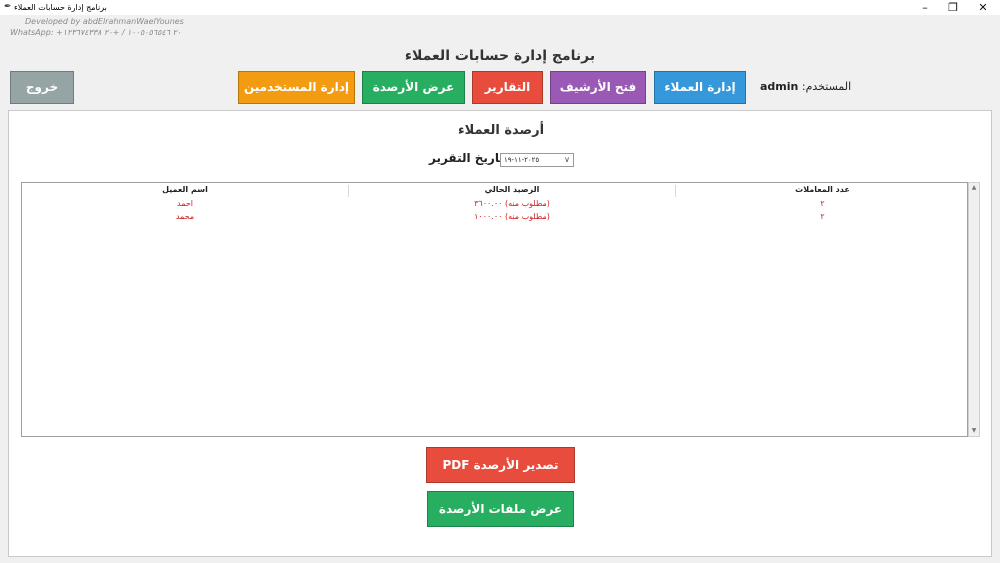 The image size is (1000, 563). Describe the element at coordinates (500, 56) in the screenshot. I see `app-title: برنامج إدارة حسابات العملاء` at that location.